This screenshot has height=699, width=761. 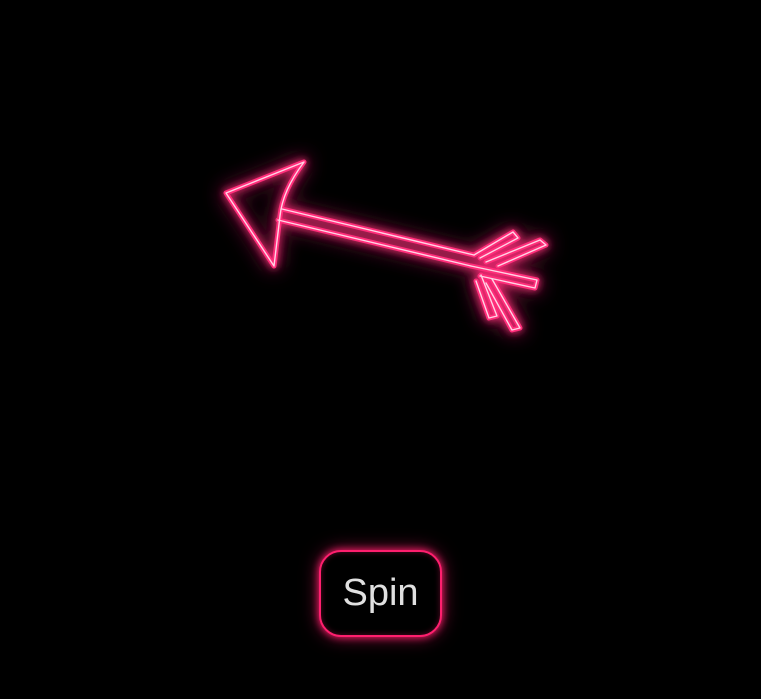 What do you see at coordinates (386, 246) in the screenshot?
I see `arrow-icon` at bounding box center [386, 246].